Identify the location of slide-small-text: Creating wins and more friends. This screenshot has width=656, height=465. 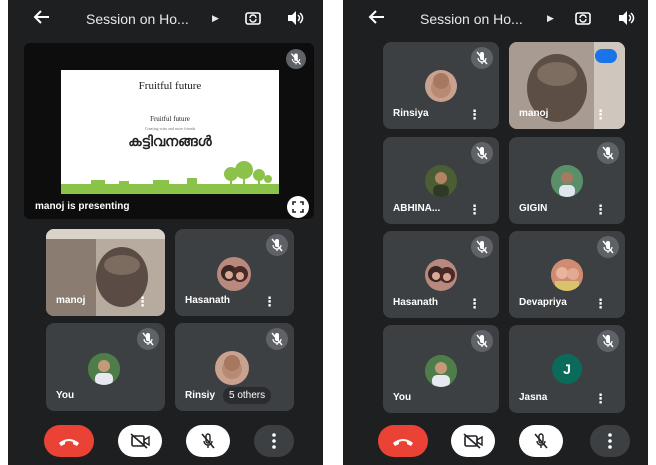
(170, 128).